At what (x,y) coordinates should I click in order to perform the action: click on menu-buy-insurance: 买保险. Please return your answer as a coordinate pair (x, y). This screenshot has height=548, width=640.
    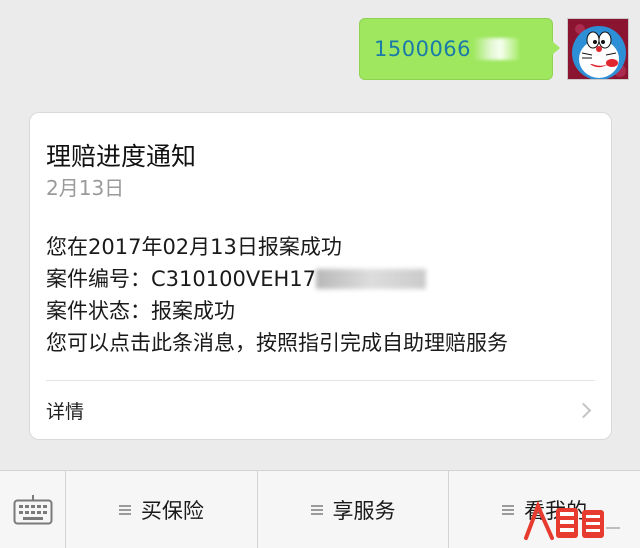
    Looking at the image, I should click on (162, 509).